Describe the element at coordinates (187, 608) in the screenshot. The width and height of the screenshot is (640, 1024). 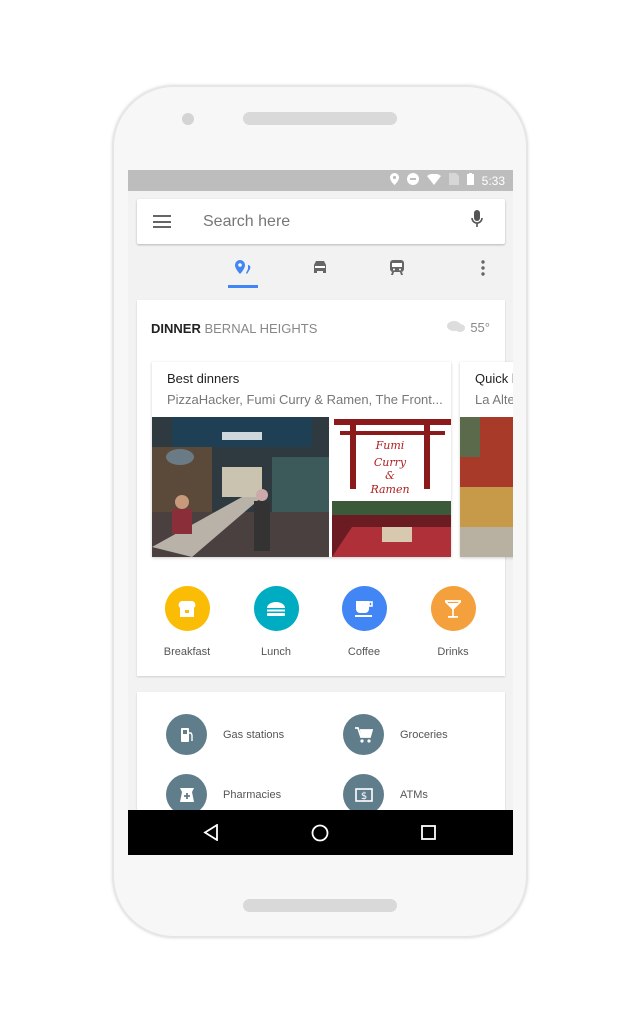
I see `toast-icon` at that location.